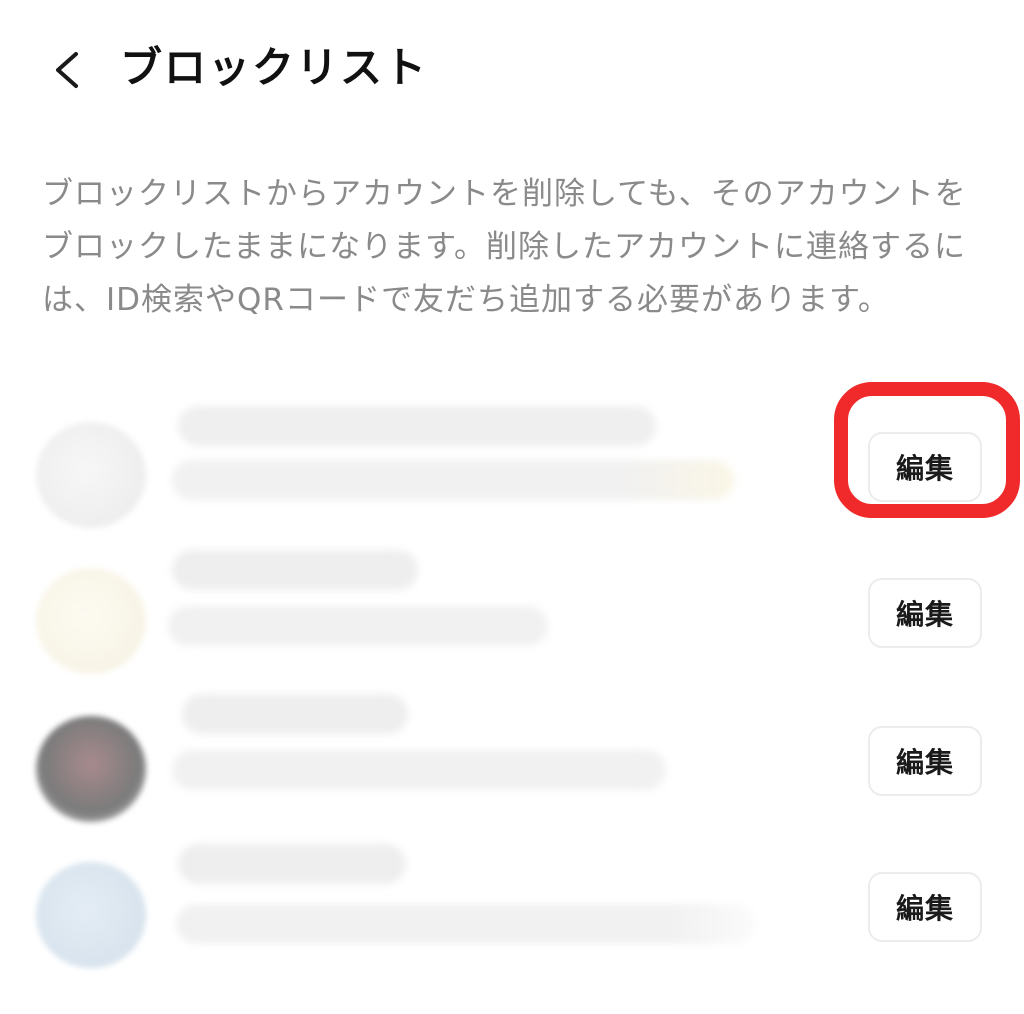  Describe the element at coordinates (504, 194) in the screenshot. I see `description-line: ブロックリストからアカウントを削除しても、そのアカウントを` at that location.